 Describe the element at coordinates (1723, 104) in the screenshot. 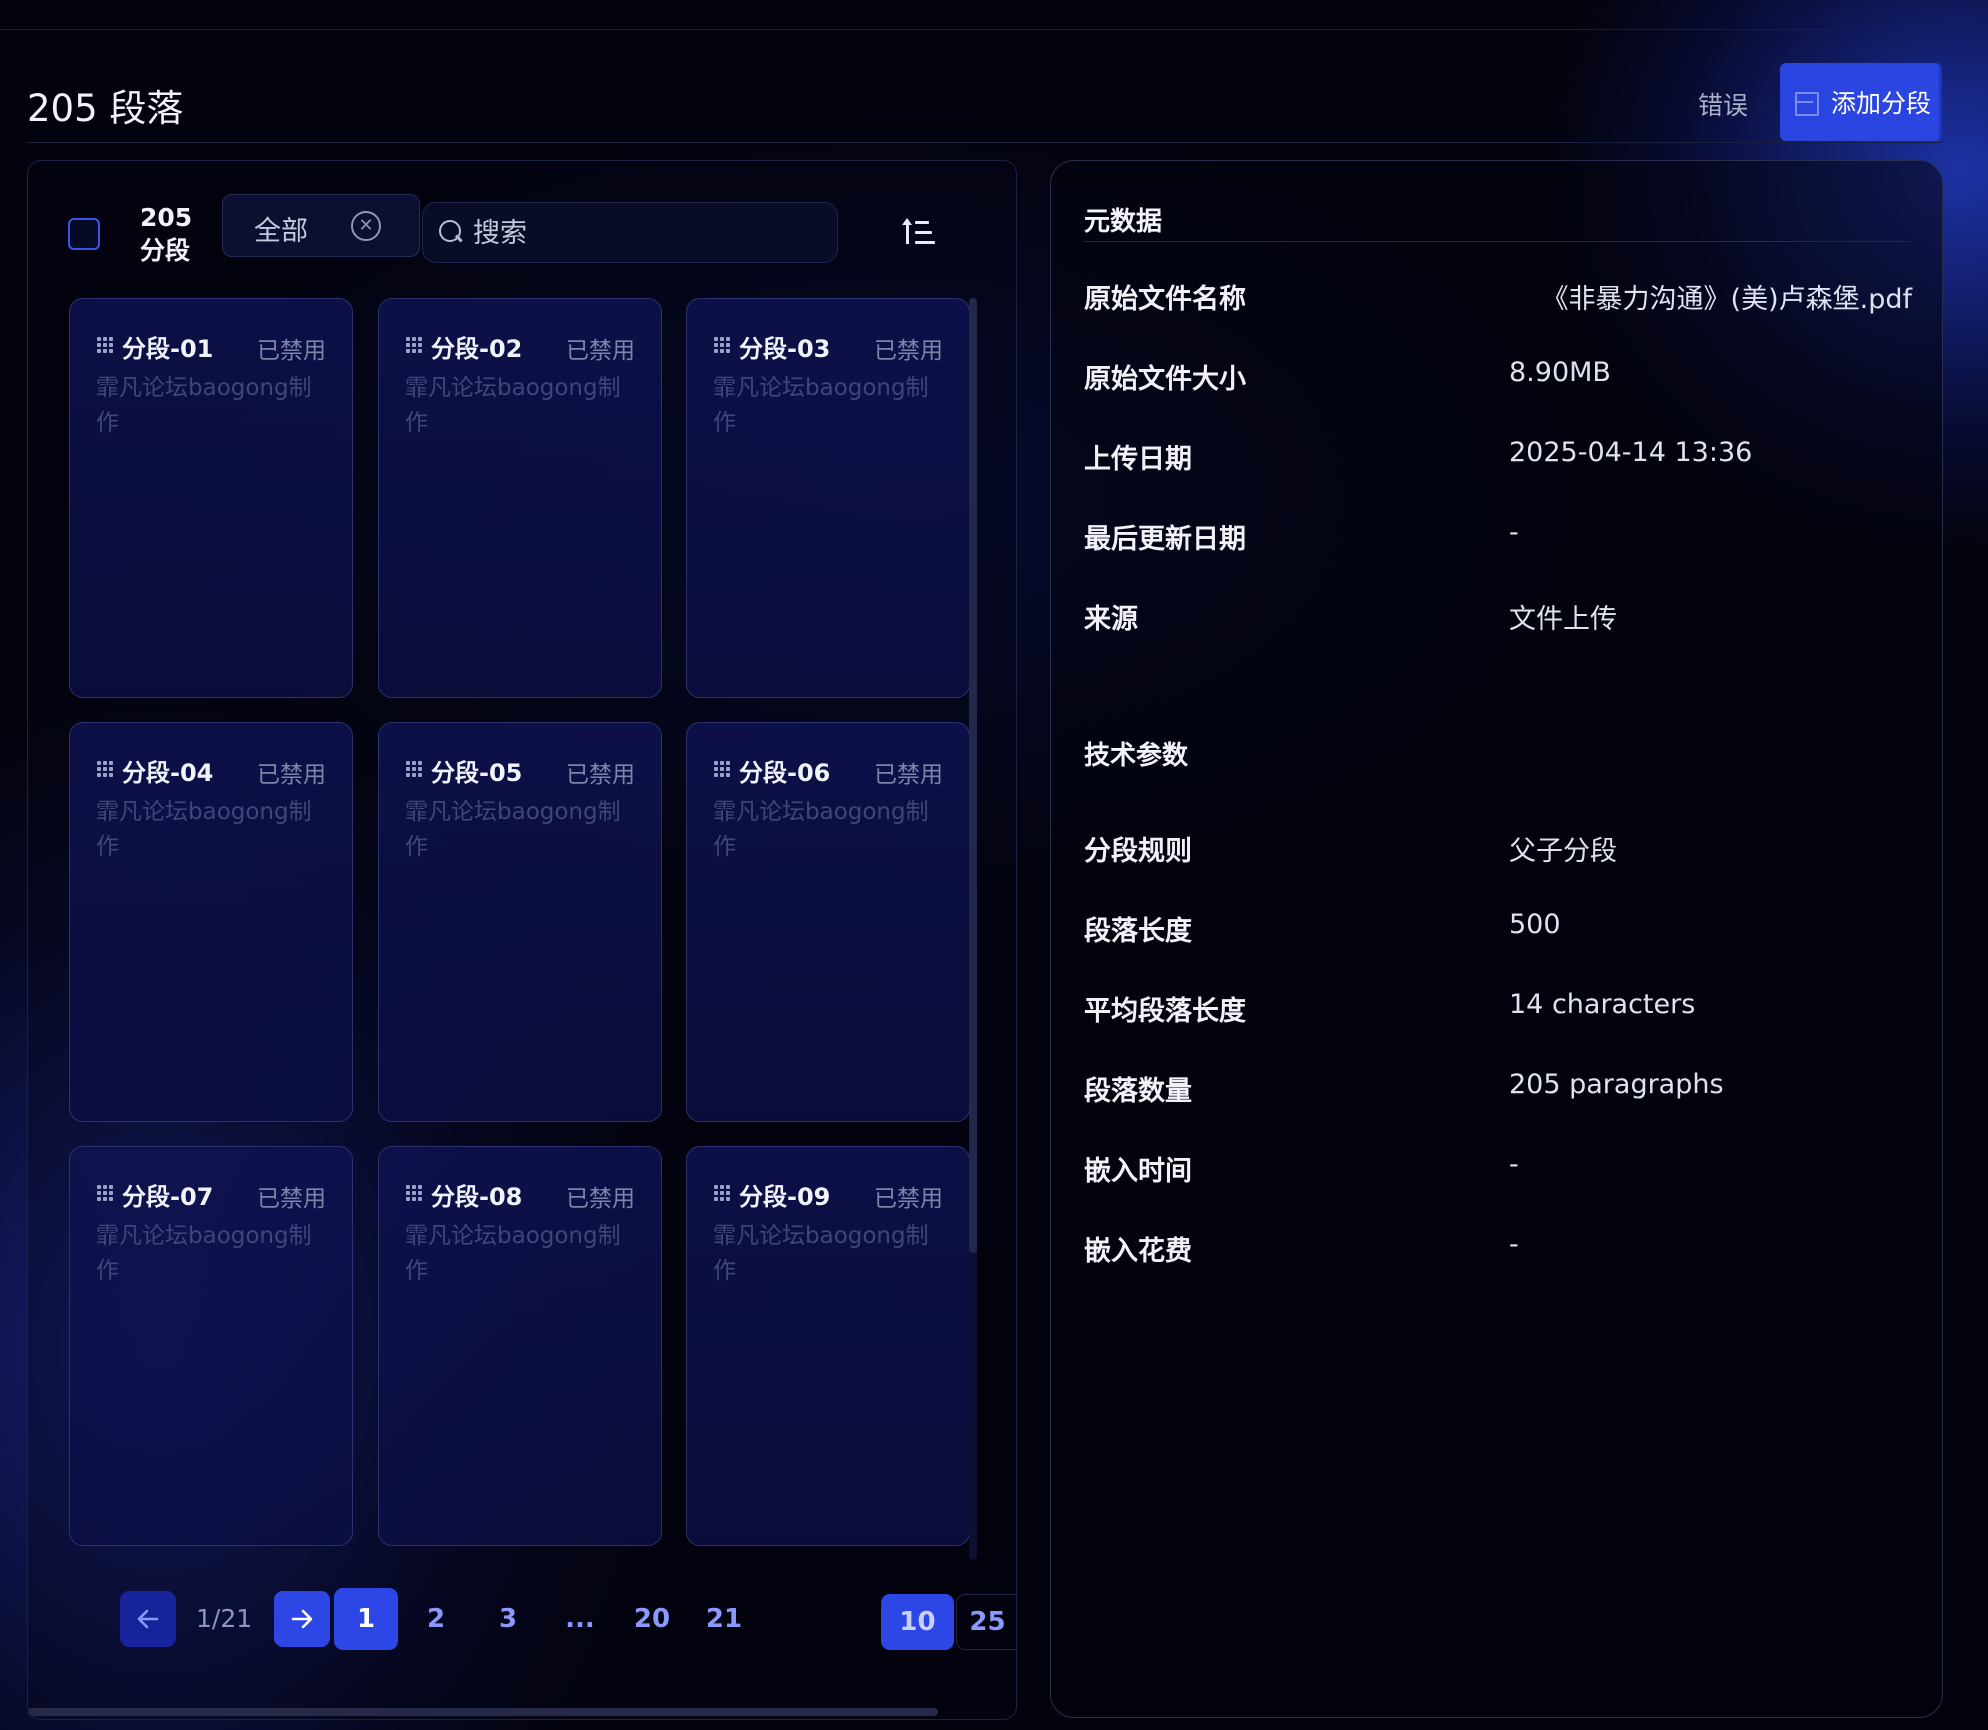

I see `error-link: 错误` at that location.